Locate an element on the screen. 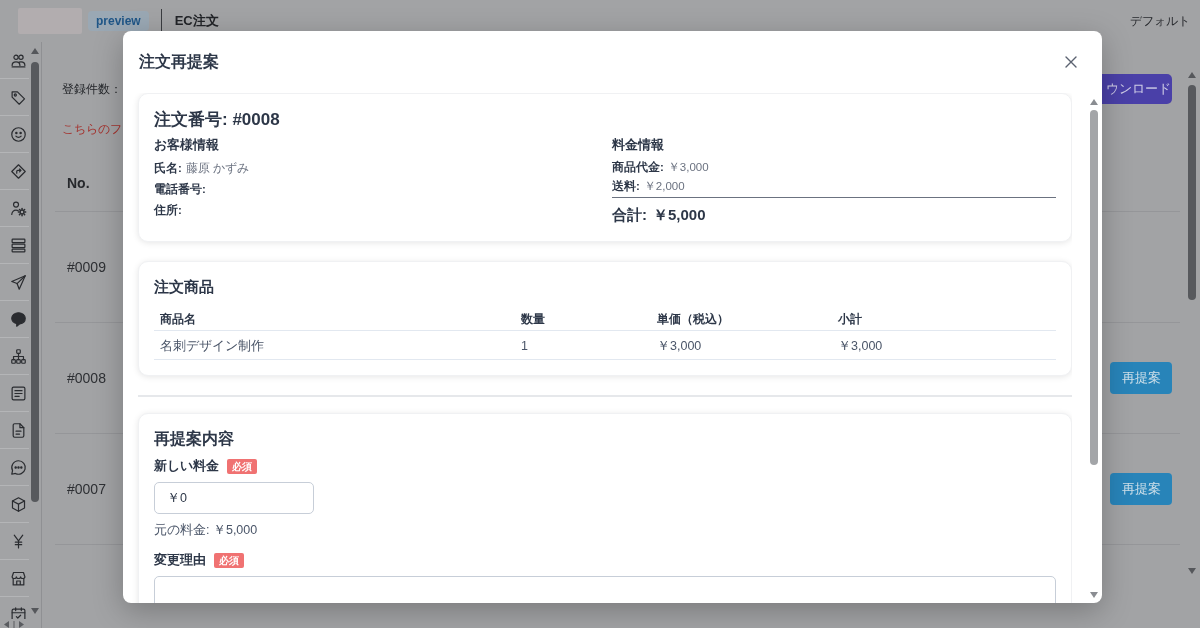 The width and height of the screenshot is (1200, 628). order-number: #0009 is located at coordinates (86, 267).